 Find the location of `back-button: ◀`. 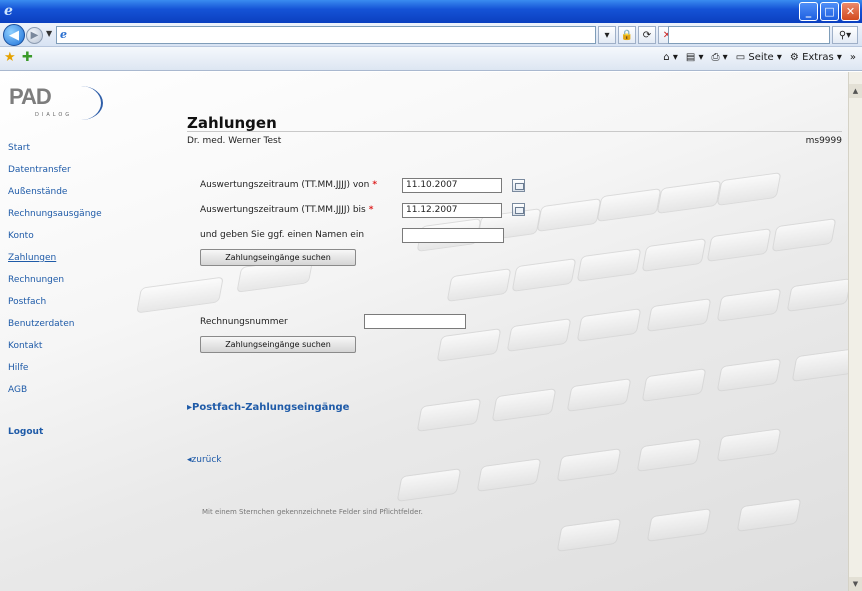

back-button: ◀ is located at coordinates (14, 35).